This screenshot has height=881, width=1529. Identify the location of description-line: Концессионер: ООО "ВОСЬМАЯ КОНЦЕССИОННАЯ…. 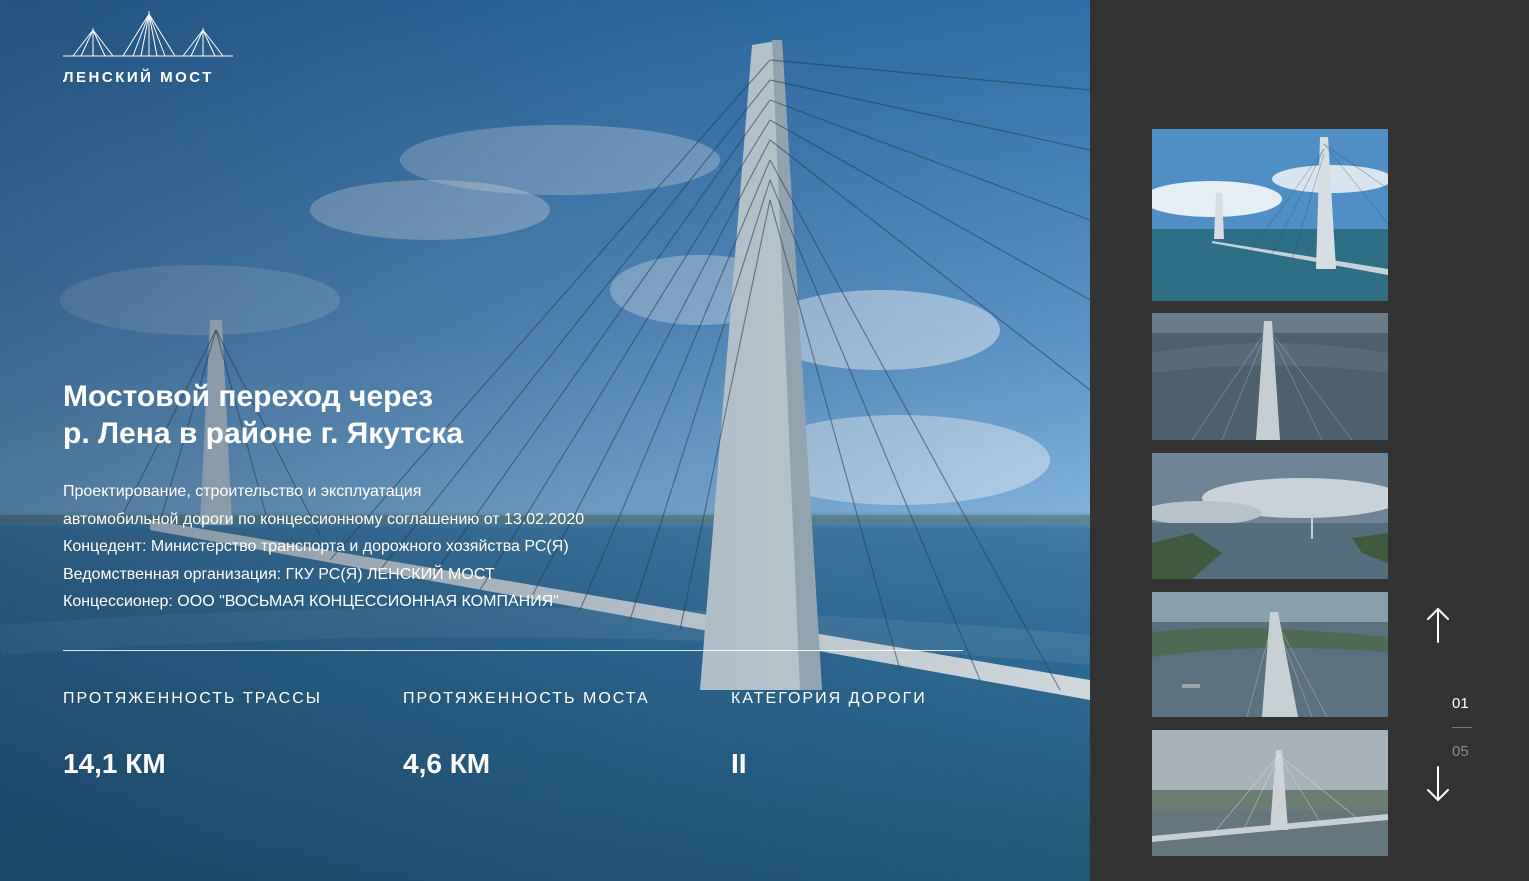
(311, 601).